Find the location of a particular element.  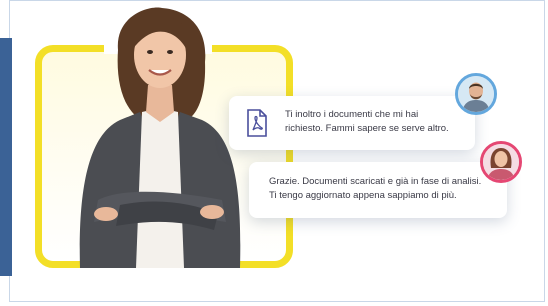

man-avatar-icon is located at coordinates (476, 94).